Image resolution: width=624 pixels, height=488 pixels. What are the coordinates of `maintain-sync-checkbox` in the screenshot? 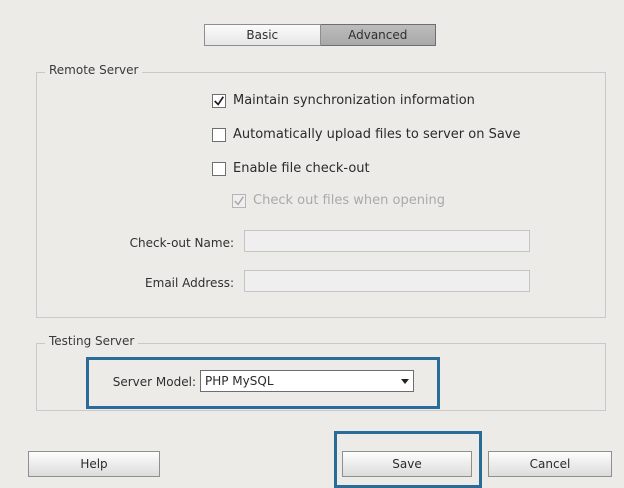 It's located at (219, 100).